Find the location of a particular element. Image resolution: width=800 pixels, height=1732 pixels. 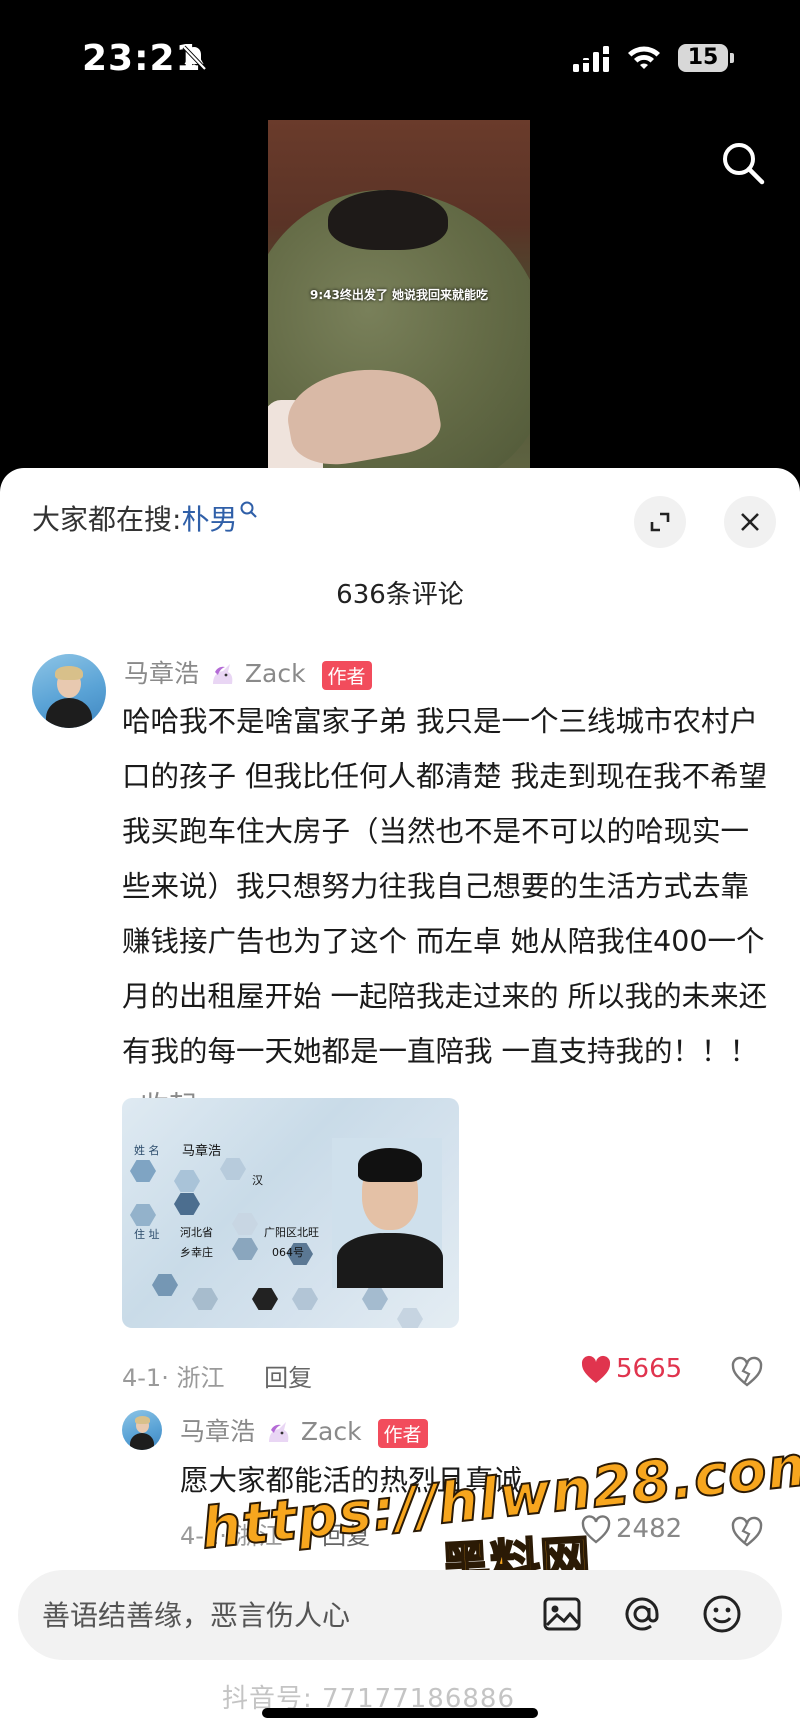

comment-meta: 4-1· 浙江 回复 is located at coordinates (217, 1375).